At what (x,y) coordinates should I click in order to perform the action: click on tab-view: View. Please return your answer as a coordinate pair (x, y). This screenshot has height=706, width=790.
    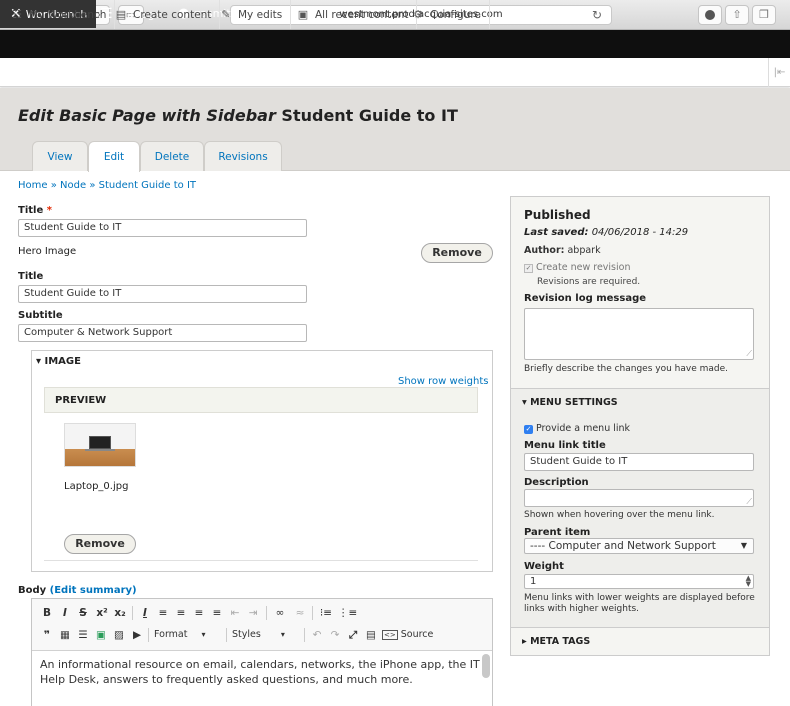
    Looking at the image, I should click on (60, 156).